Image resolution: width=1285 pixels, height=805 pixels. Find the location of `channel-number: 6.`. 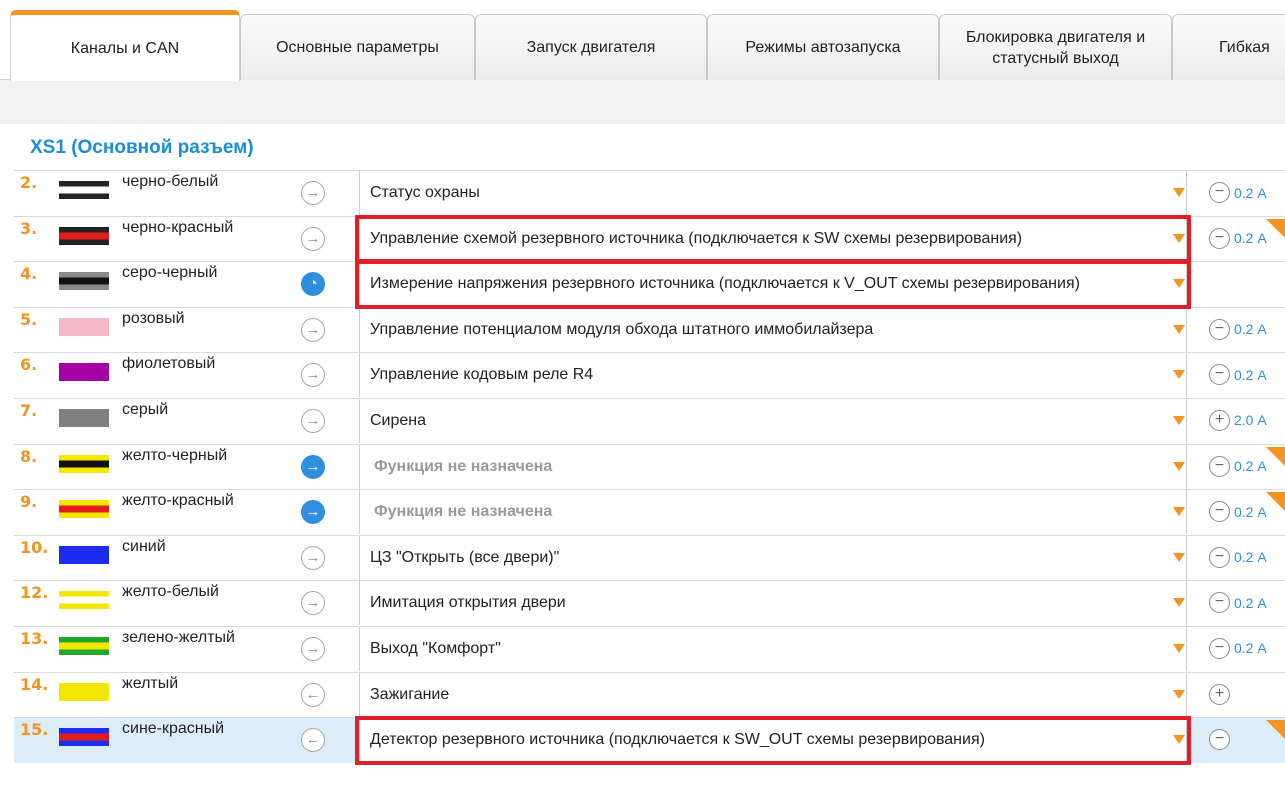

channel-number: 6. is located at coordinates (29, 365).